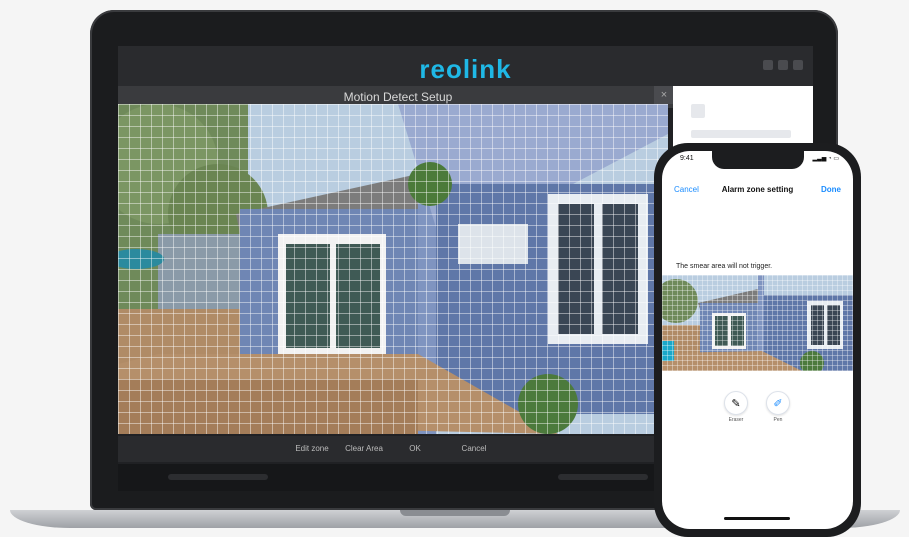  What do you see at coordinates (768, 65) in the screenshot?
I see `window-control-minimize-icon` at bounding box center [768, 65].